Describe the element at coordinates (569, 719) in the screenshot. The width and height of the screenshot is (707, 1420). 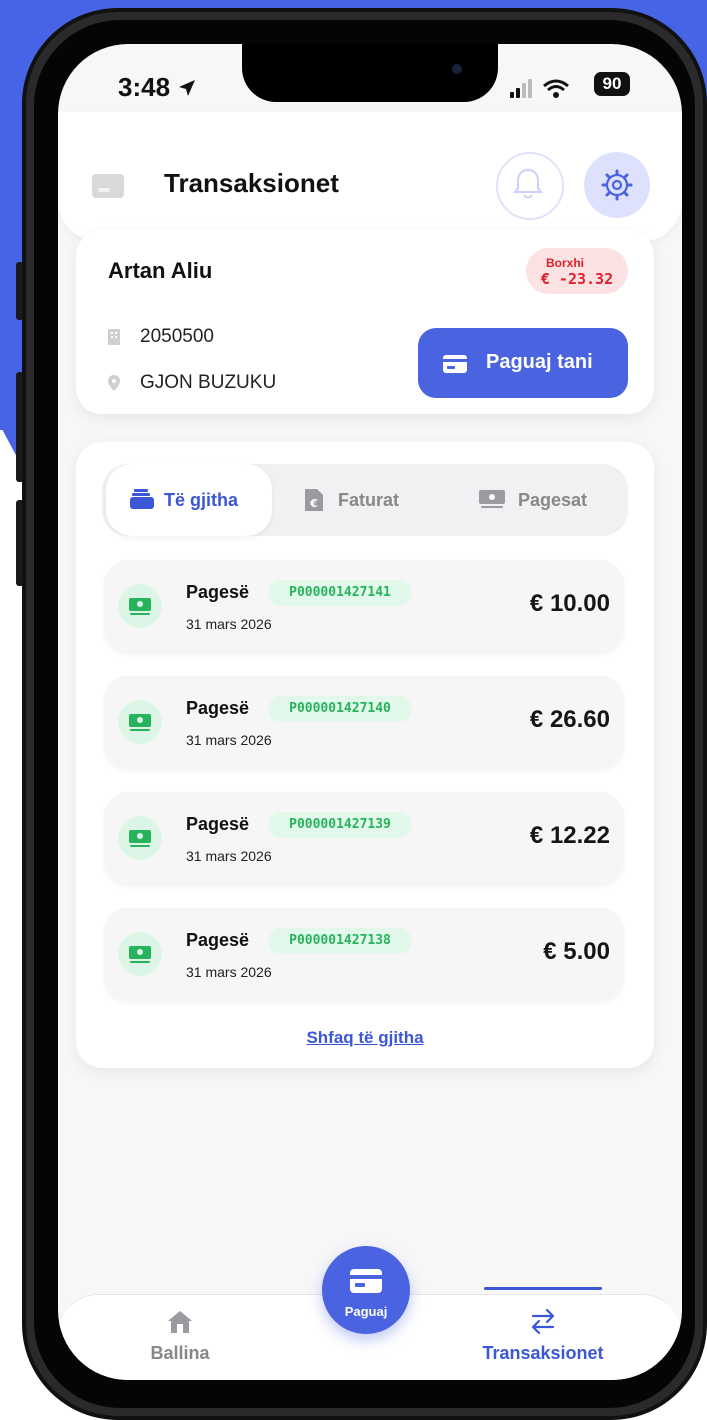
I see `transaction-amount: € 26.60` at that location.